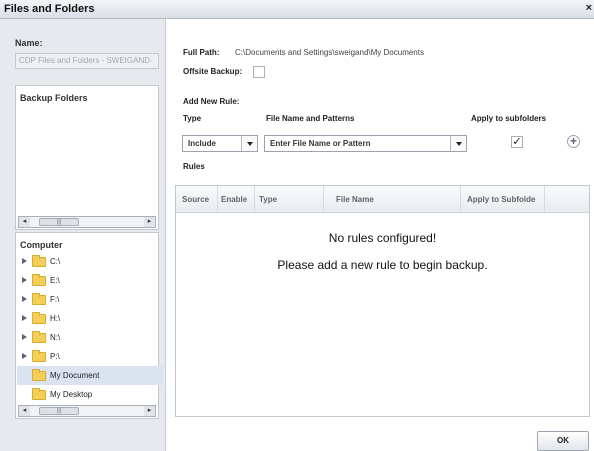 Image resolution: width=594 pixels, height=451 pixels. What do you see at coordinates (71, 394) in the screenshot?
I see `tree-item-label: My Desktop` at bounding box center [71, 394].